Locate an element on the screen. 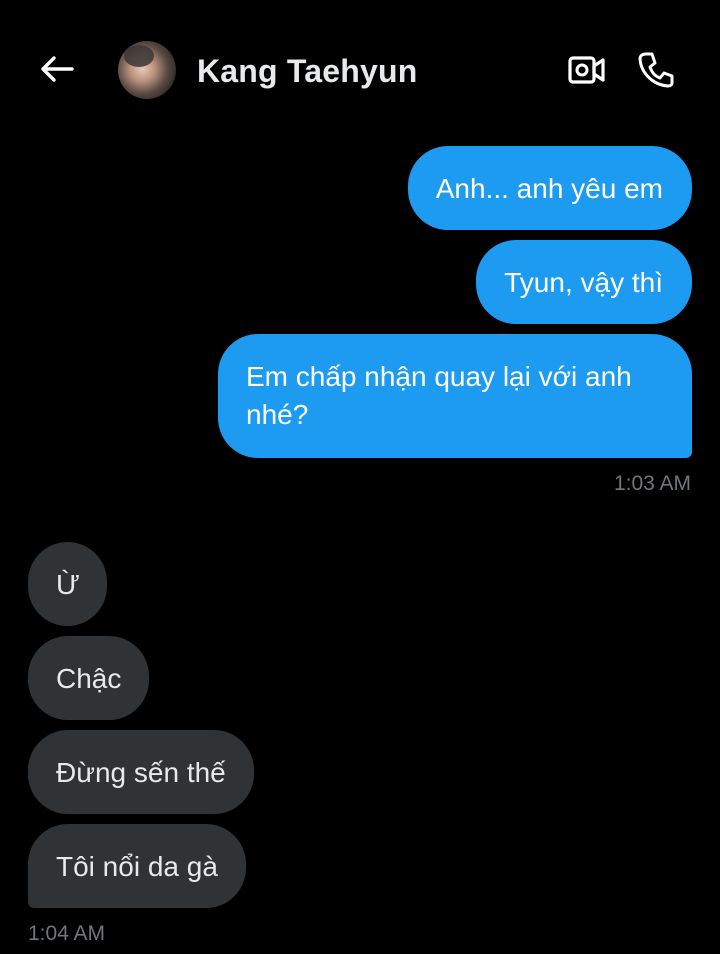 The height and width of the screenshot is (954, 720). message-text: Đừng sến thế is located at coordinates (141, 772).